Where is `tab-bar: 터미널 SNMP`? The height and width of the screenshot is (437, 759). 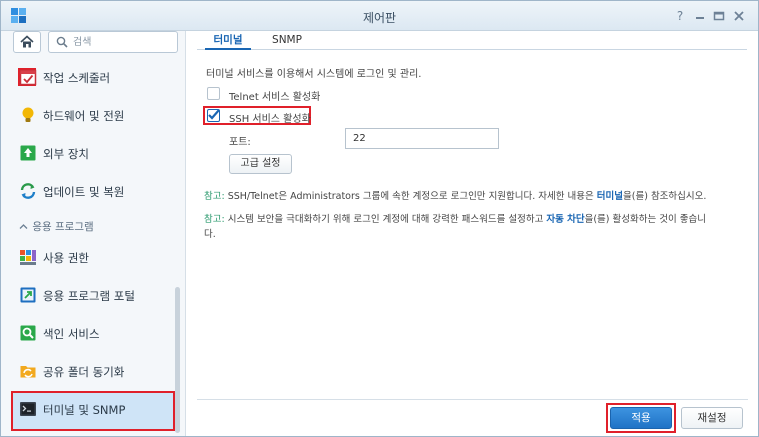
tab-bar: 터미널 SNMP is located at coordinates (472, 40).